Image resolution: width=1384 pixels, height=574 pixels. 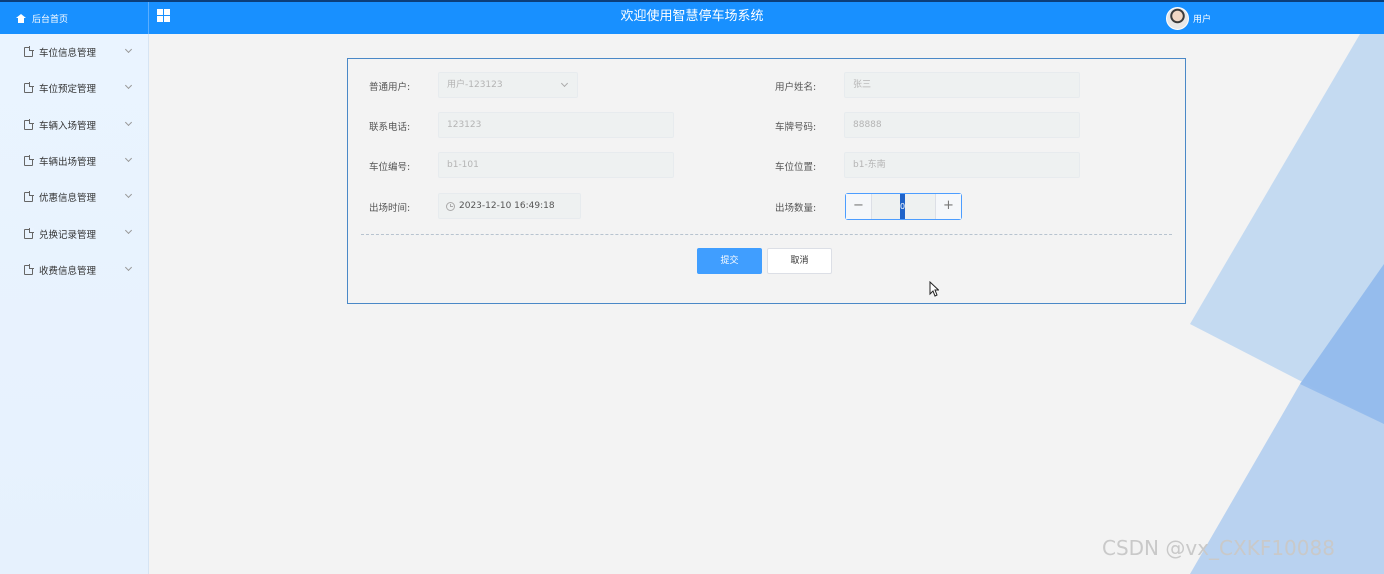 What do you see at coordinates (1218, 548) in the screenshot?
I see `watermark: CSDN @vx_CXKF10088` at bounding box center [1218, 548].